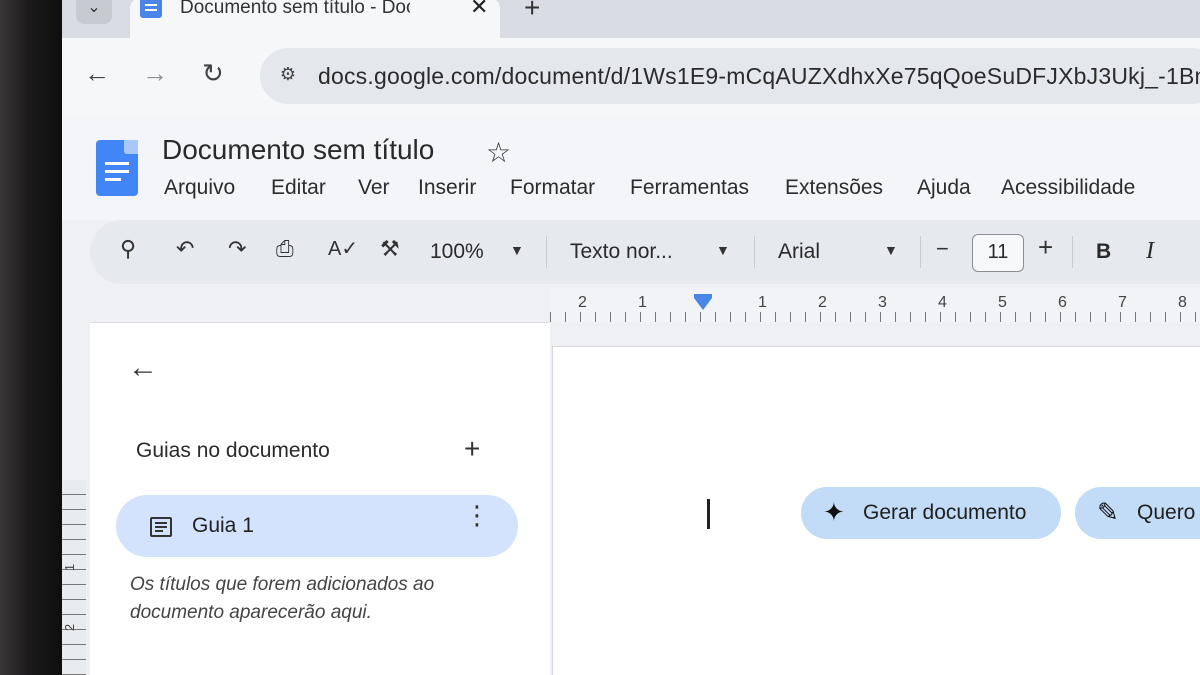 Image resolution: width=1200 pixels, height=675 pixels. I want to click on new-tab-icon: +, so click(532, 12).